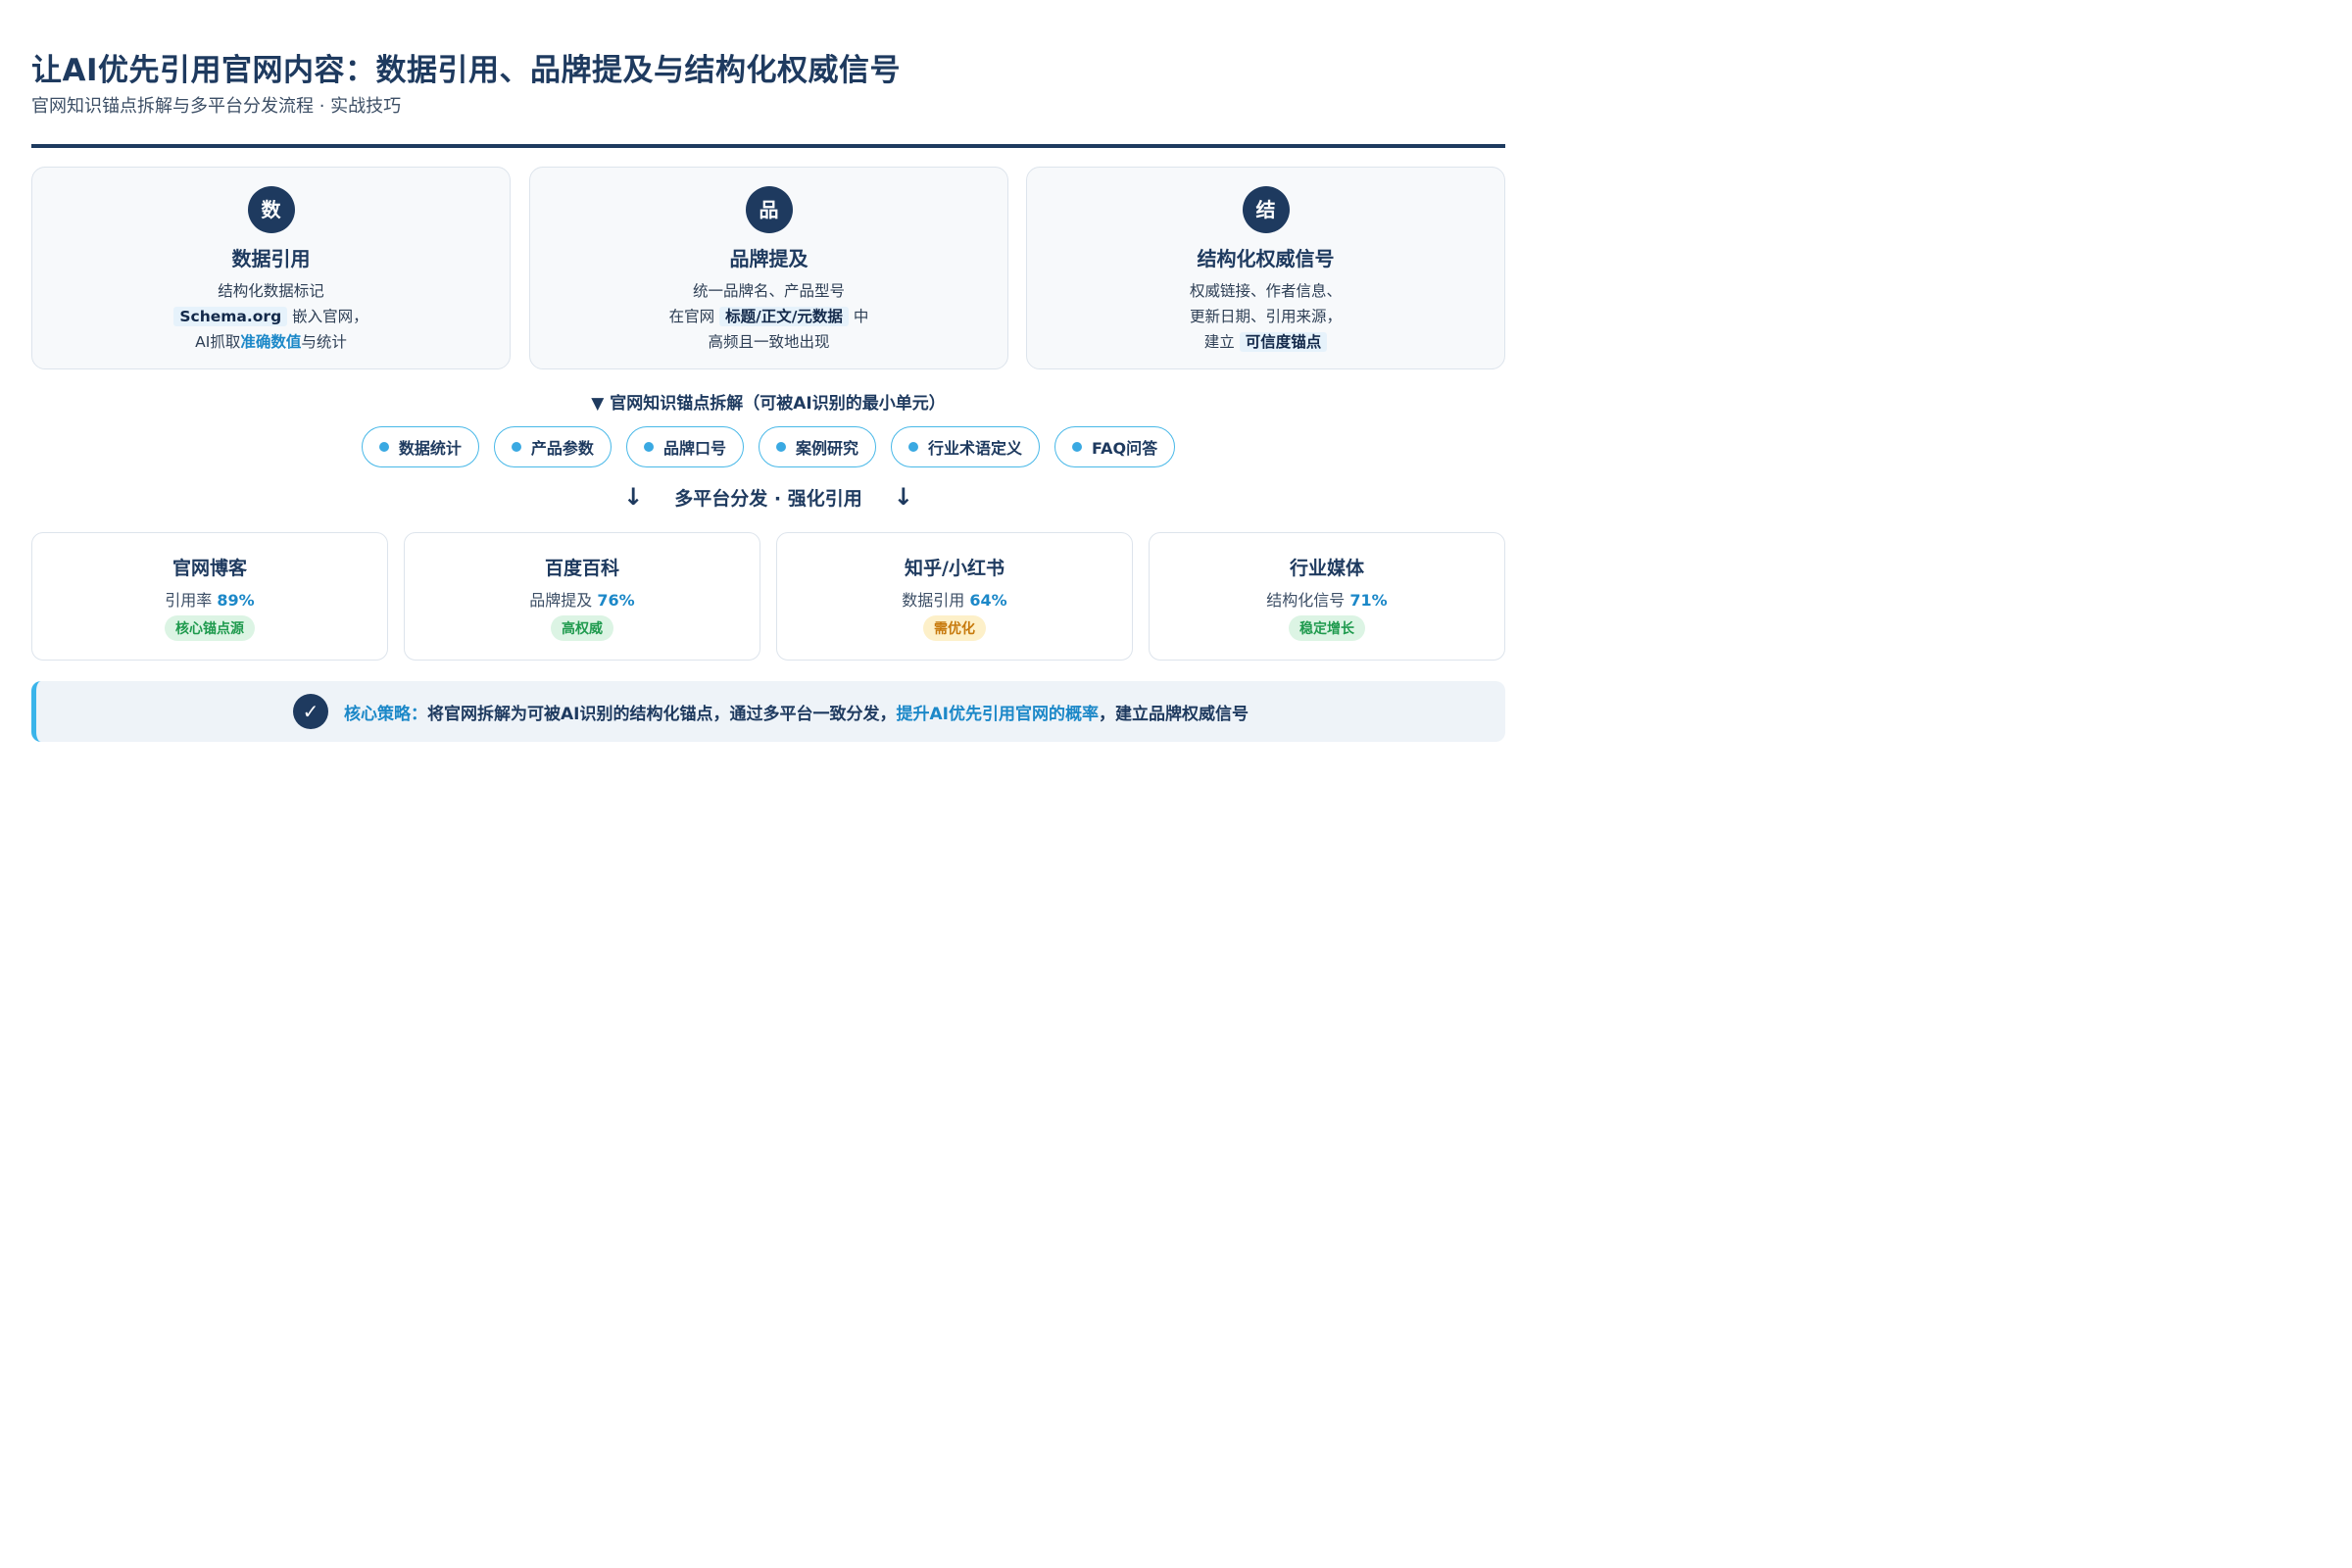 This screenshot has height=1568, width=2352. I want to click on header-divider, so click(768, 146).